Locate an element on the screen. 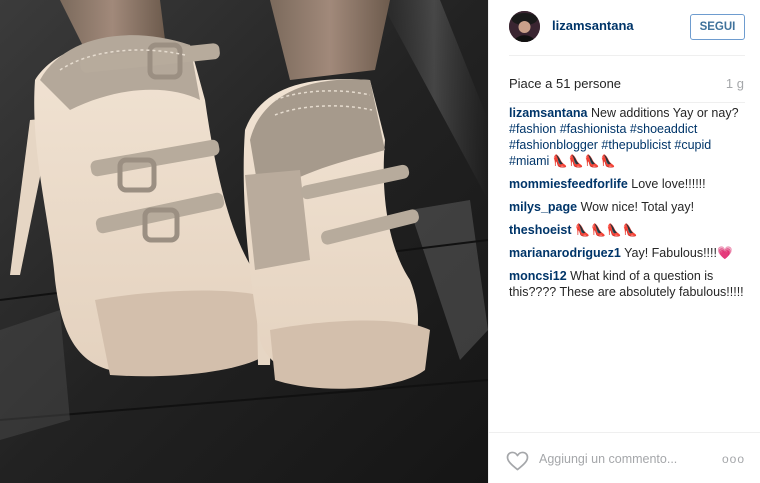  post-header: lizamsantana SEGUI is located at coordinates (624, 27).